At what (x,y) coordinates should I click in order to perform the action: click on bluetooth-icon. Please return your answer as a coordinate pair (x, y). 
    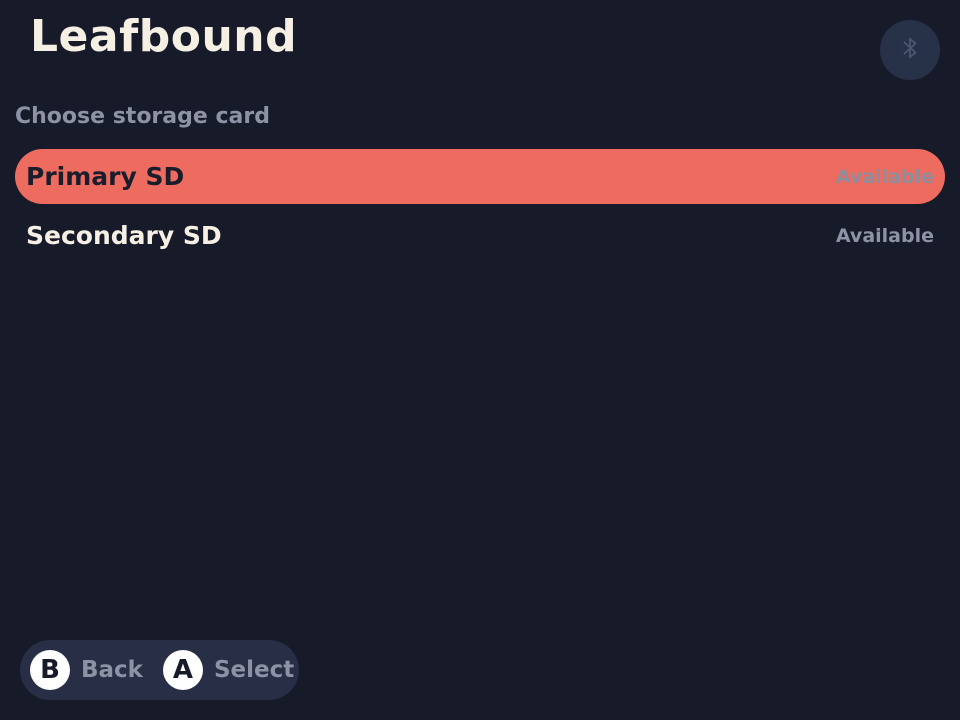
    Looking at the image, I should click on (910, 50).